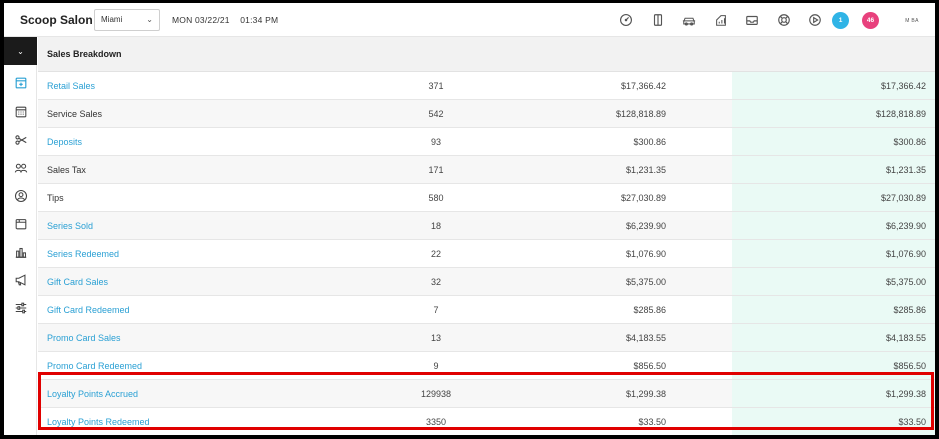 The width and height of the screenshot is (939, 439). I want to click on add-appointment-icon, so click(20, 82).